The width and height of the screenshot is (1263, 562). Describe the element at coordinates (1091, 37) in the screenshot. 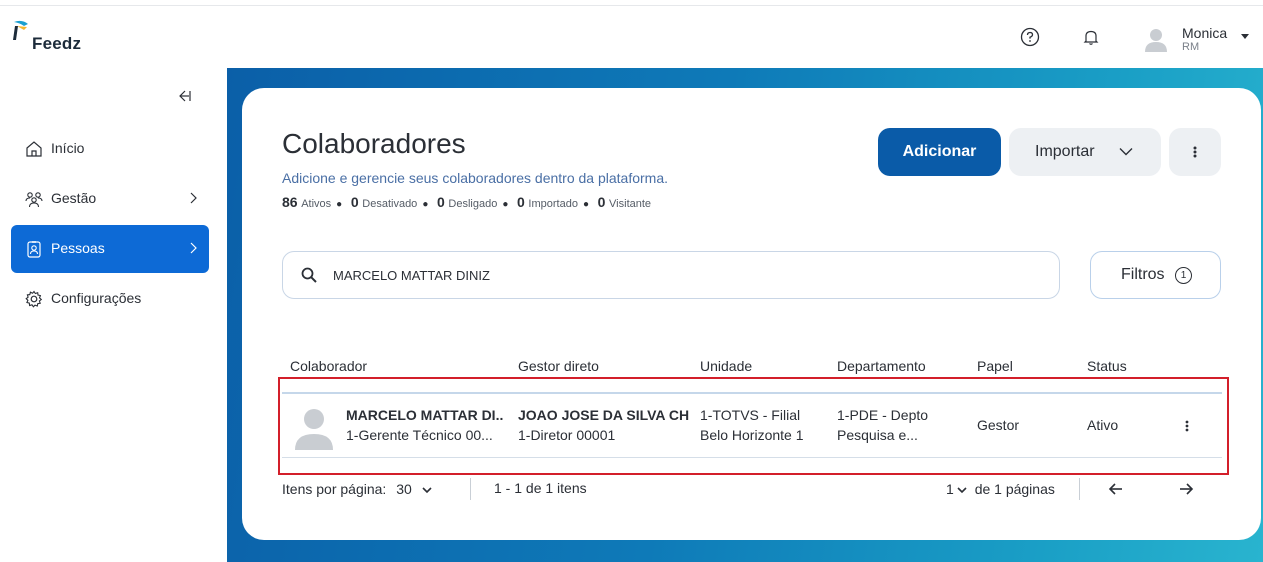

I see `bell-icon` at that location.